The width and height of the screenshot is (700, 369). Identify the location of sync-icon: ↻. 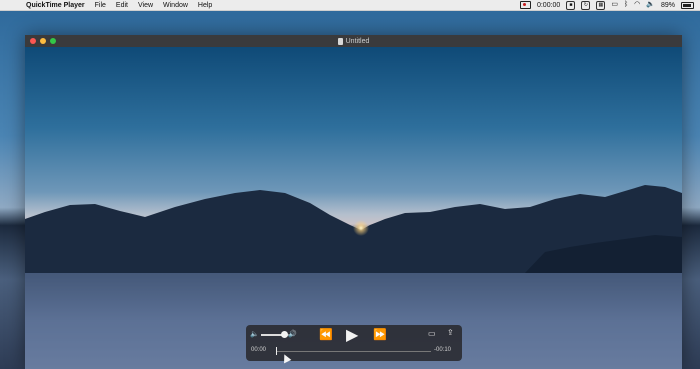
(586, 5).